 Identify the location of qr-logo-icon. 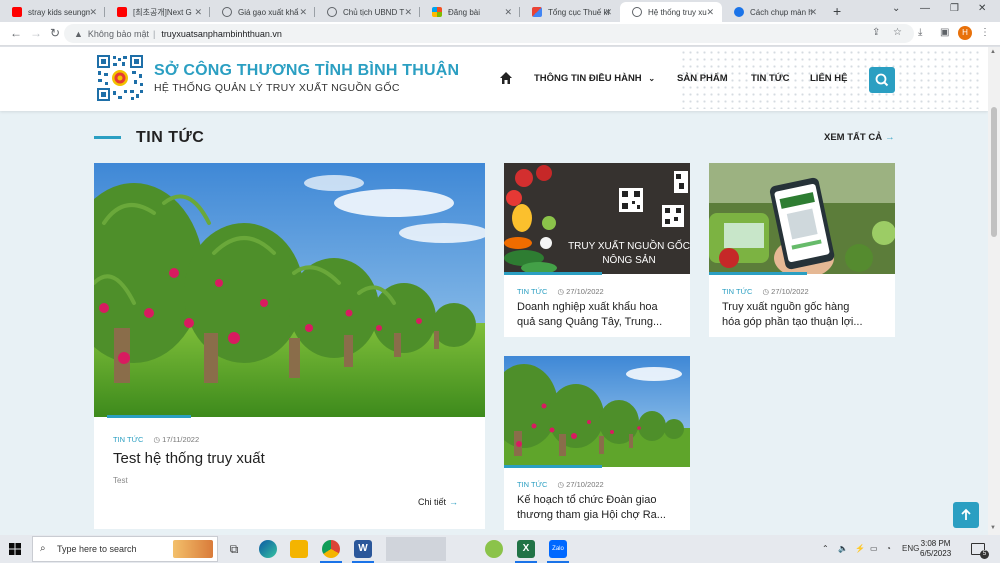
(120, 78).